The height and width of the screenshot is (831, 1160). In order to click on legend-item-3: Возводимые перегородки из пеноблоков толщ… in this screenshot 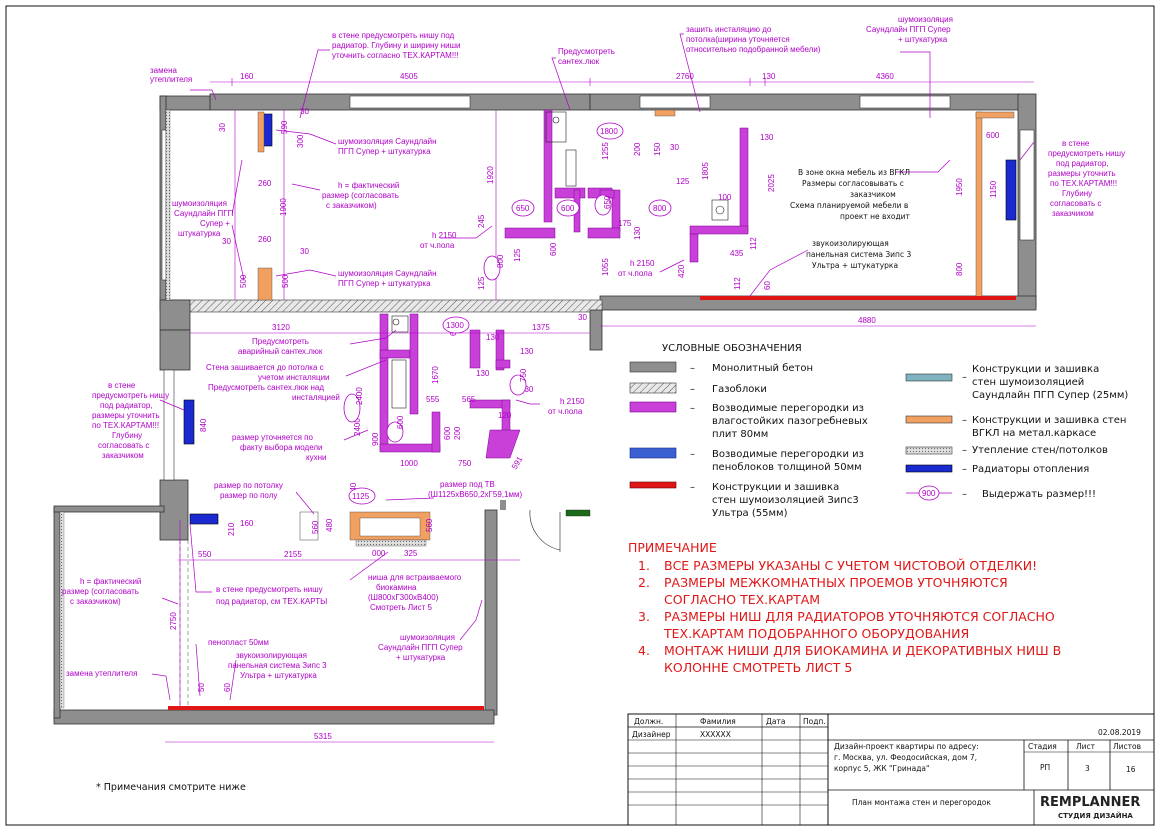, I will do `click(788, 461)`.